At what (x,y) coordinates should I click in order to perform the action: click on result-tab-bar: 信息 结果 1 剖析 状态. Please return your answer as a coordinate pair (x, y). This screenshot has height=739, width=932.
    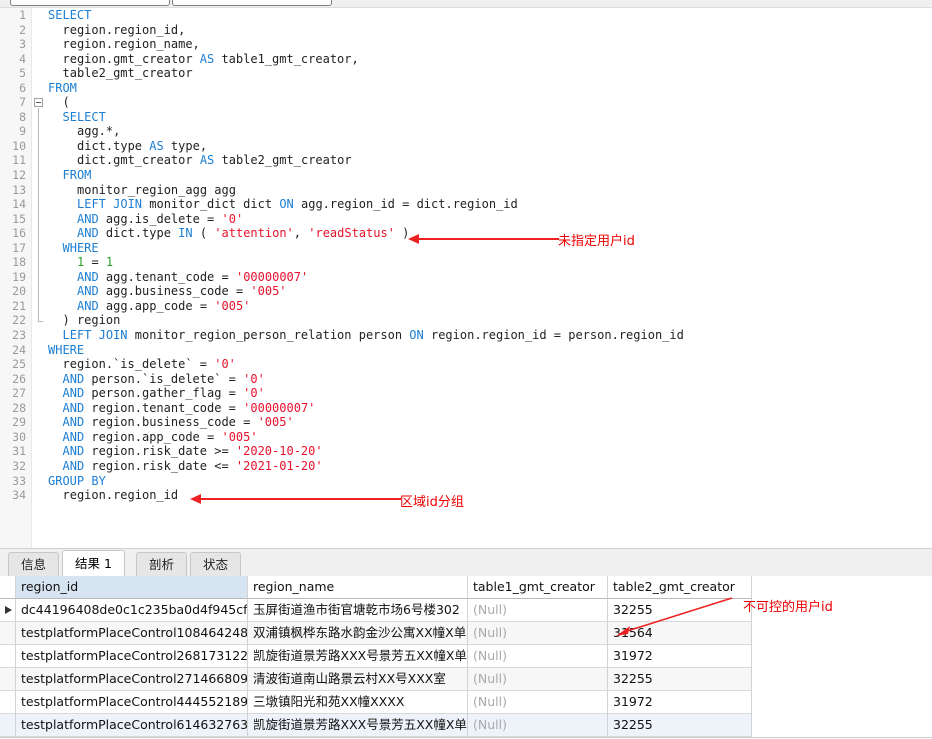
    Looking at the image, I should click on (466, 562).